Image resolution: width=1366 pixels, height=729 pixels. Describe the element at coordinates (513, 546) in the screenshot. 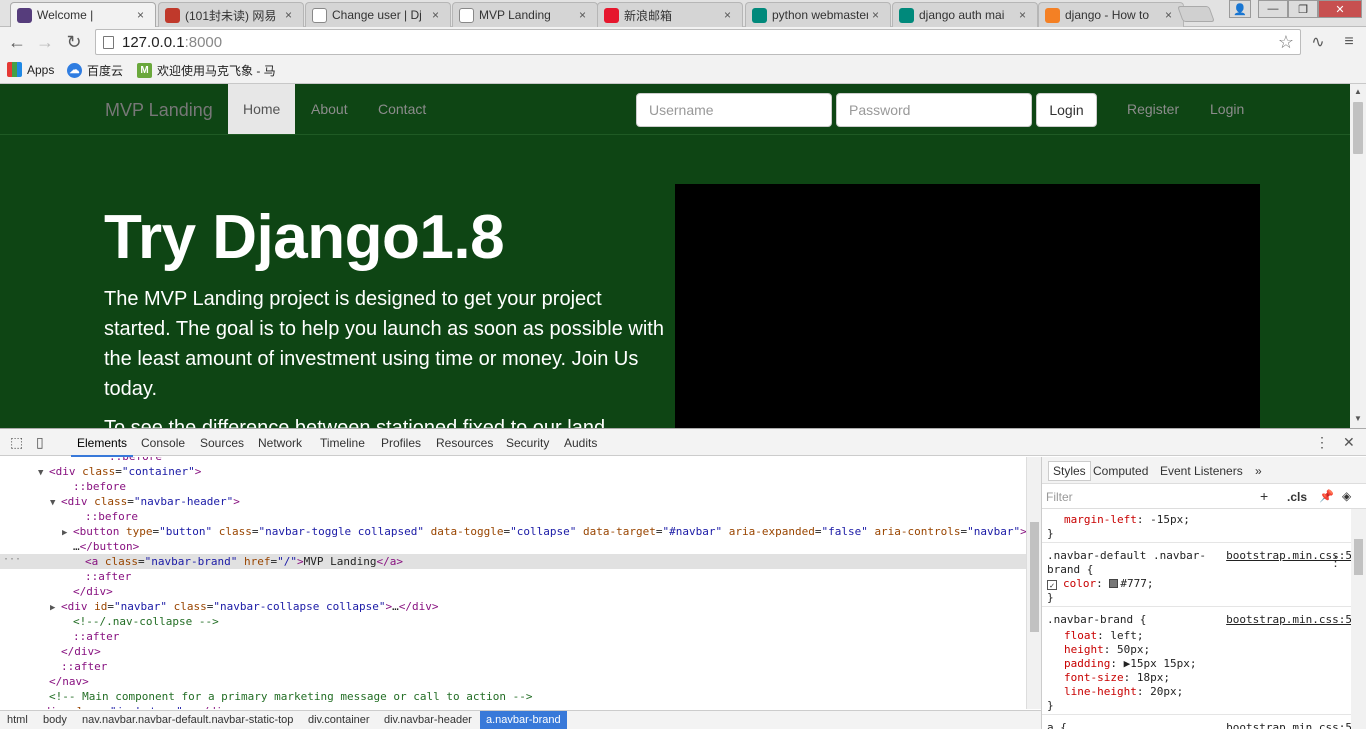

I see `dom-node: …</button>` at that location.